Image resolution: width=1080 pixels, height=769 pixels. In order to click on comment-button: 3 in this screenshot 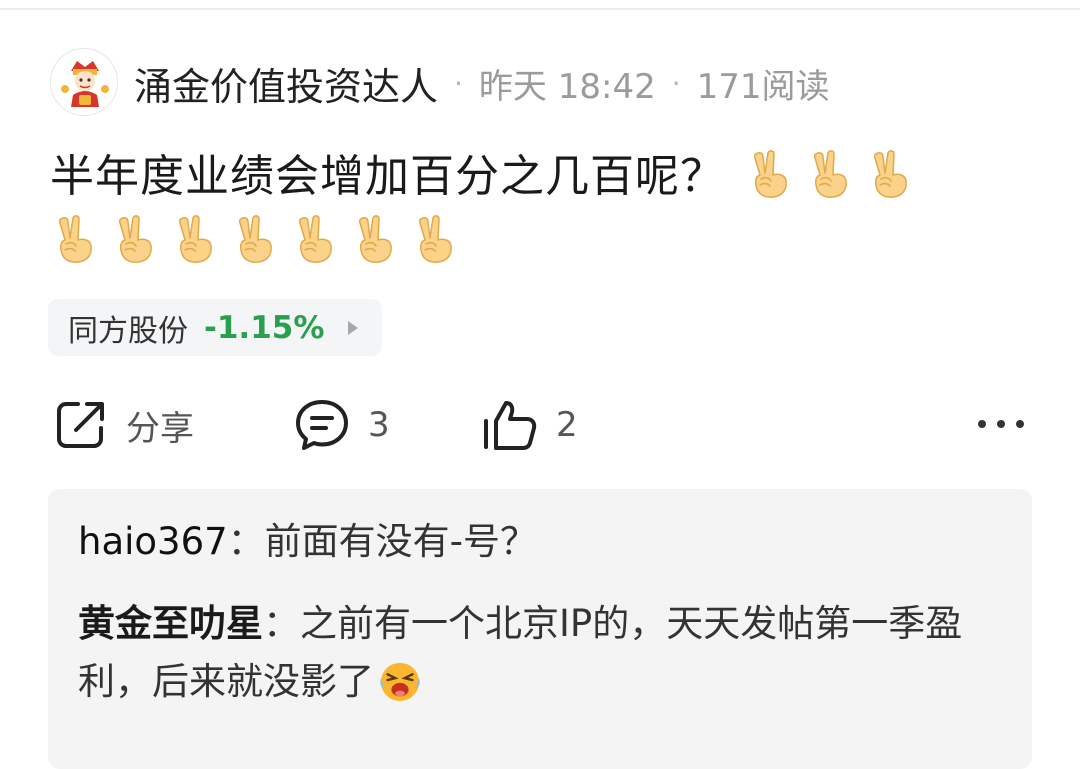, I will do `click(342, 425)`.